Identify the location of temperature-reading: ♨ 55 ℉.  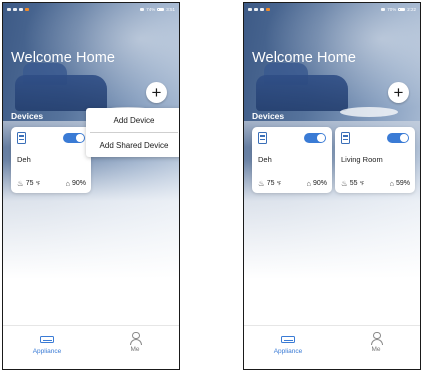
(352, 183).